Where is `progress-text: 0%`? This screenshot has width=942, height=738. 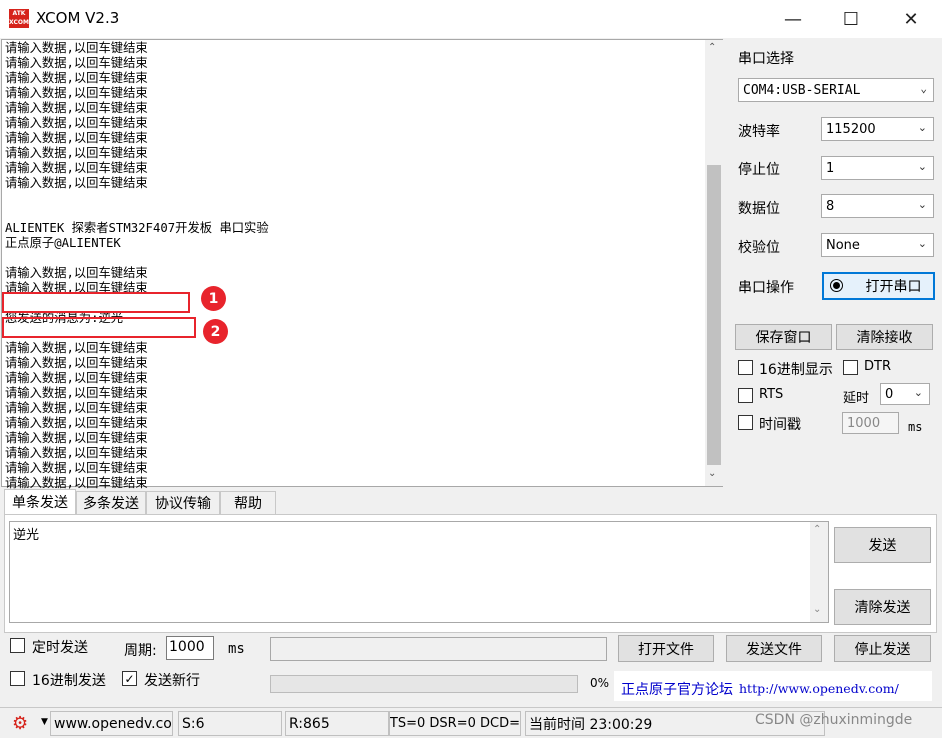
progress-text: 0% is located at coordinates (600, 683).